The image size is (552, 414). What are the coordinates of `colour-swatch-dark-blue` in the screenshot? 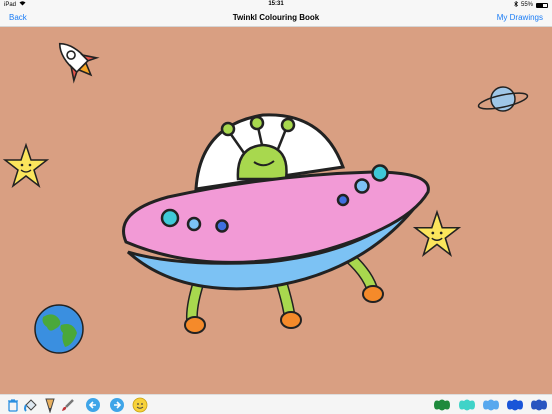 It's located at (539, 405).